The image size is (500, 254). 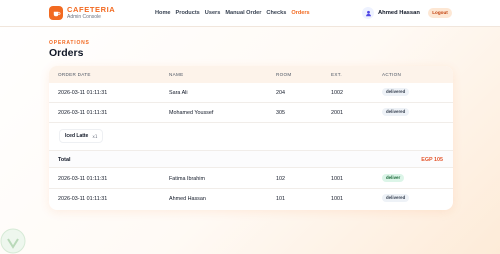 What do you see at coordinates (191, 113) in the screenshot?
I see `customer-name: Mohamed Youssef` at bounding box center [191, 113].